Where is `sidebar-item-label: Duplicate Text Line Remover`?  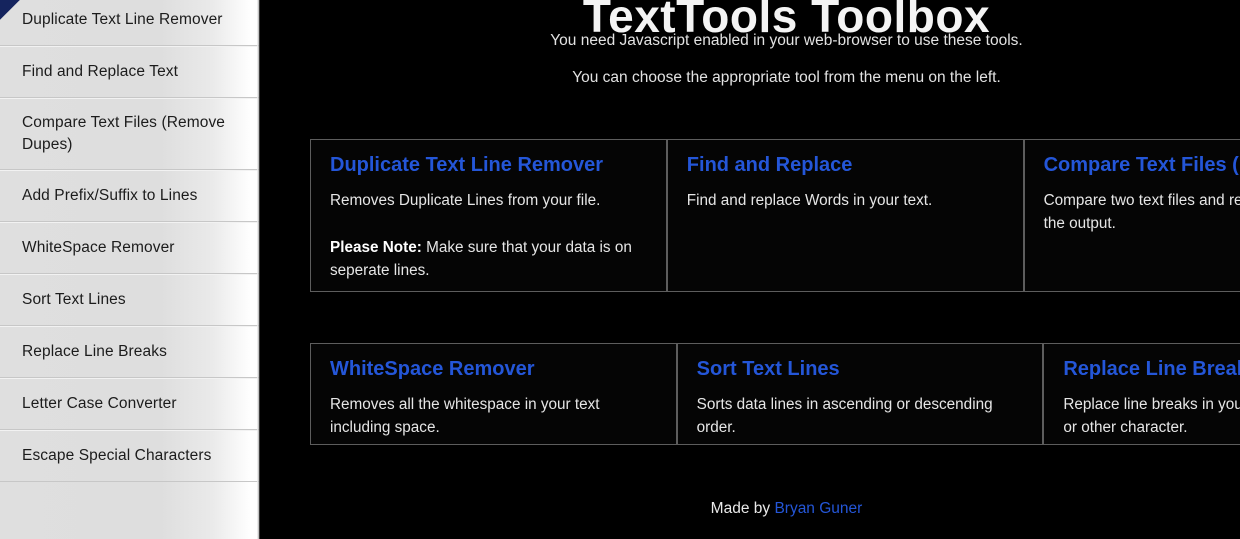
sidebar-item-label: Duplicate Text Line Remover is located at coordinates (122, 19).